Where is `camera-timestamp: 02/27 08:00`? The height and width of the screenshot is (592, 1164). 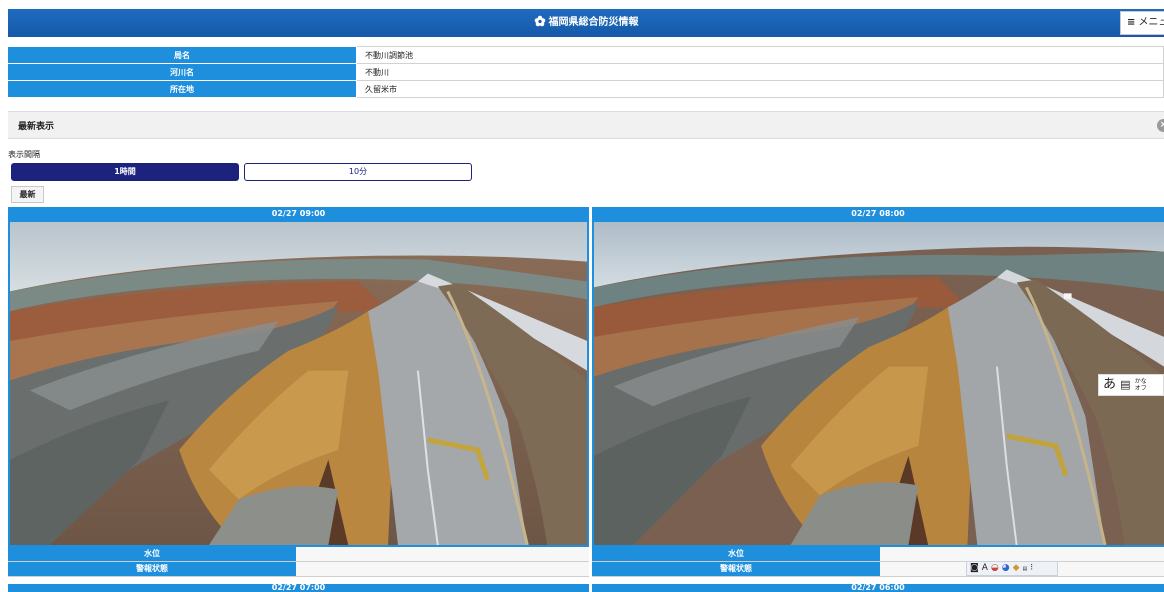
camera-timestamp: 02/27 08:00 is located at coordinates (878, 214).